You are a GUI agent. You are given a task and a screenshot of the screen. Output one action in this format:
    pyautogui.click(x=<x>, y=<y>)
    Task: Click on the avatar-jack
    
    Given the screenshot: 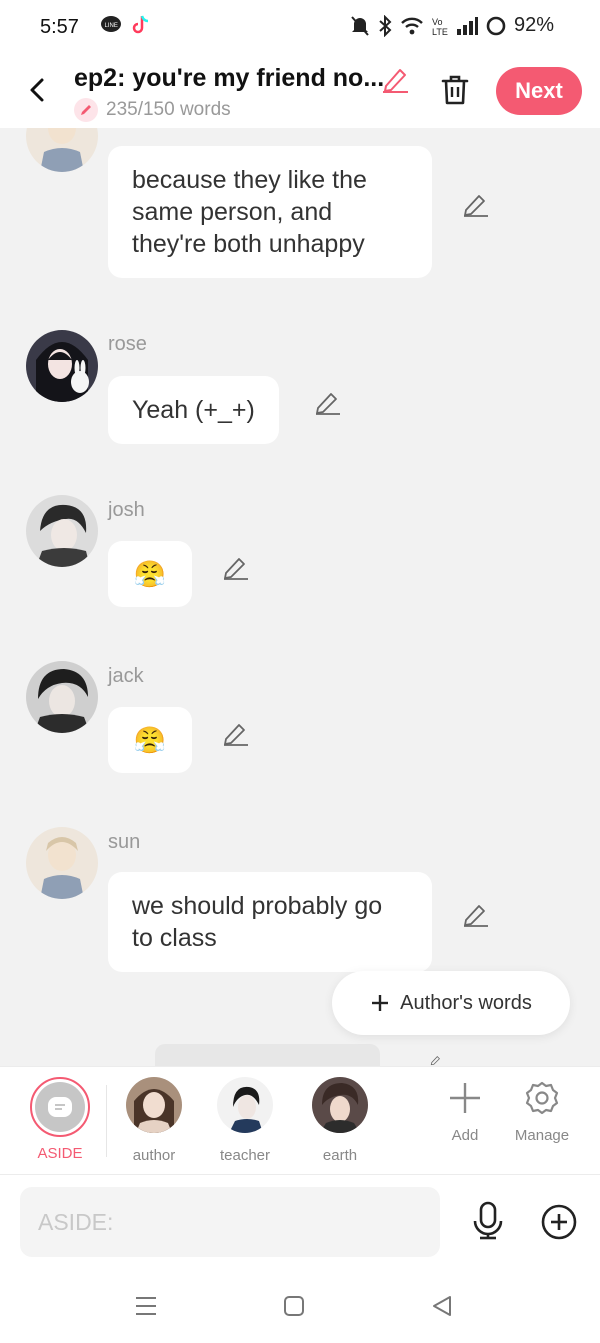 What is the action you would take?
    pyautogui.click(x=62, y=697)
    